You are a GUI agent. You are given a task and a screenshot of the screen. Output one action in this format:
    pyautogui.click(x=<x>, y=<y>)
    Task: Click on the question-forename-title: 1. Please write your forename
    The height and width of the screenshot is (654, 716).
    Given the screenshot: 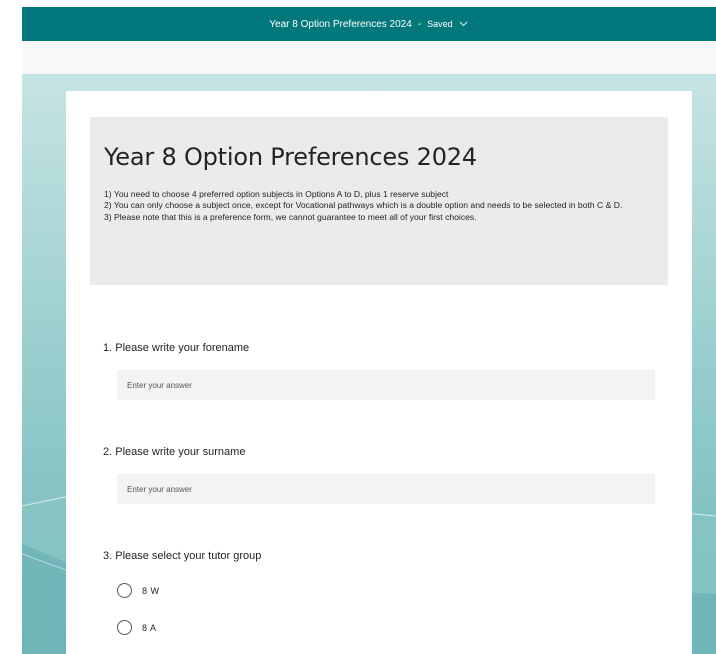 What is the action you would take?
    pyautogui.click(x=176, y=348)
    